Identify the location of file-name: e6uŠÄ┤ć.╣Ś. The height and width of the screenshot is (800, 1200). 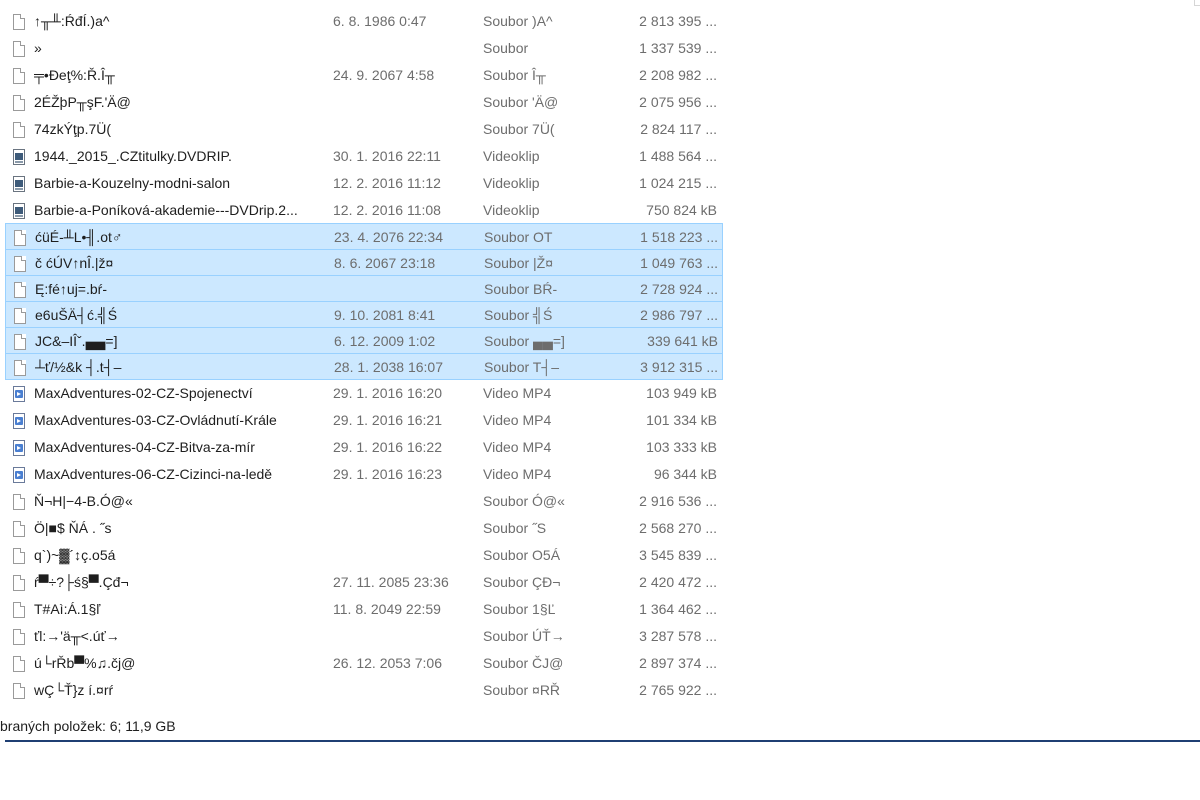
(76, 315).